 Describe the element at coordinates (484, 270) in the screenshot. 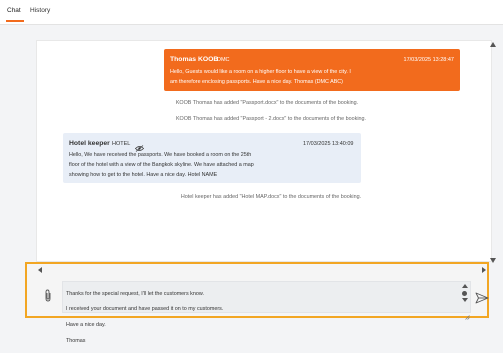

I see `scroll-right-arrow-icon` at that location.